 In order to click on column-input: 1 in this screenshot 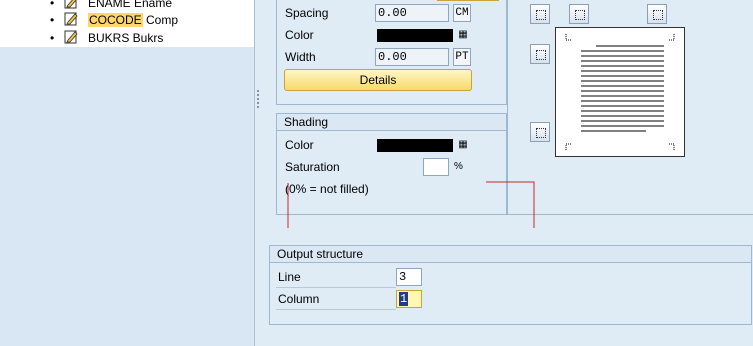, I will do `click(409, 299)`.